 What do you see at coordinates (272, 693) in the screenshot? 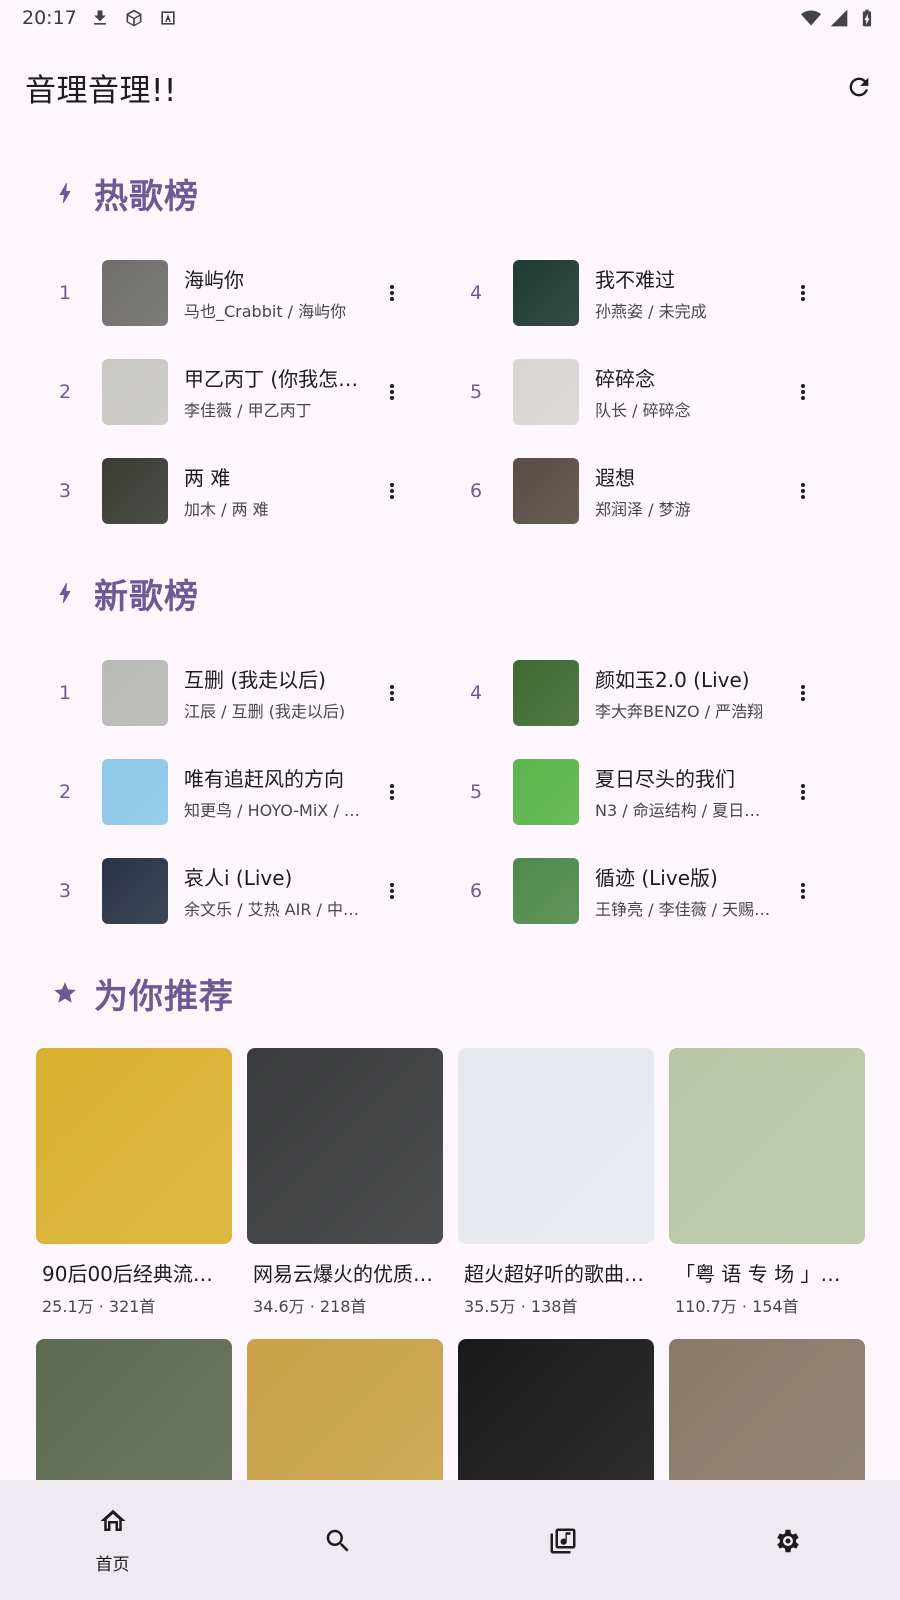
I see `song-info: 互删 (我走以后) 江辰 / 互删 (我走以后)` at bounding box center [272, 693].